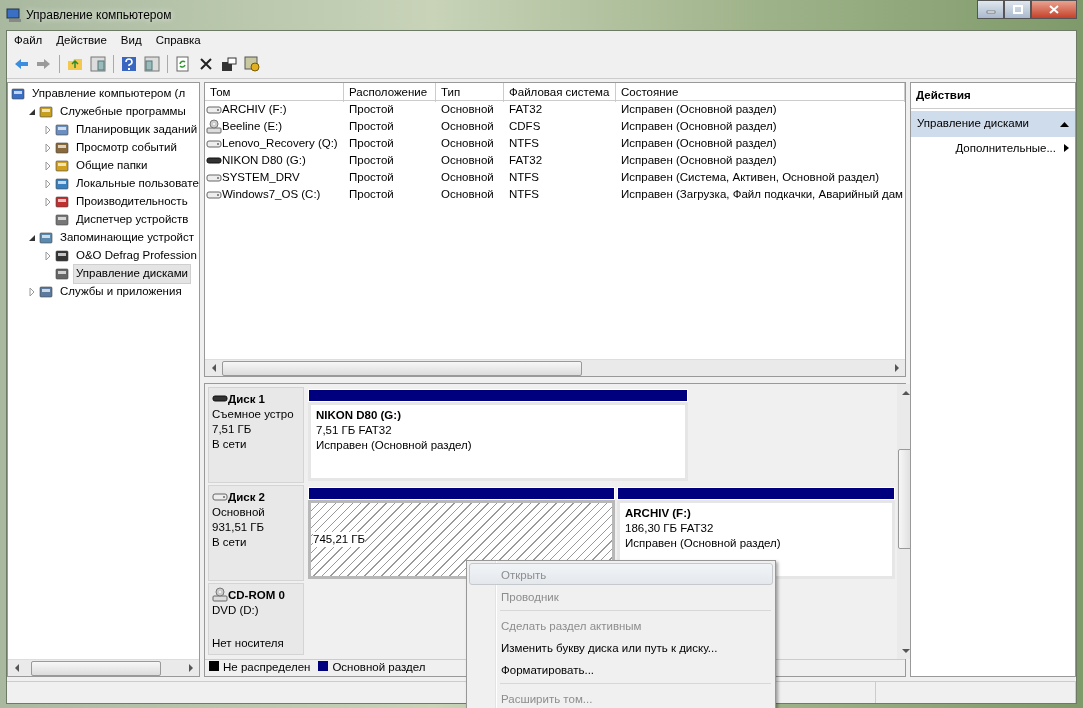 The image size is (1083, 708). I want to click on close-button, so click(1054, 9).